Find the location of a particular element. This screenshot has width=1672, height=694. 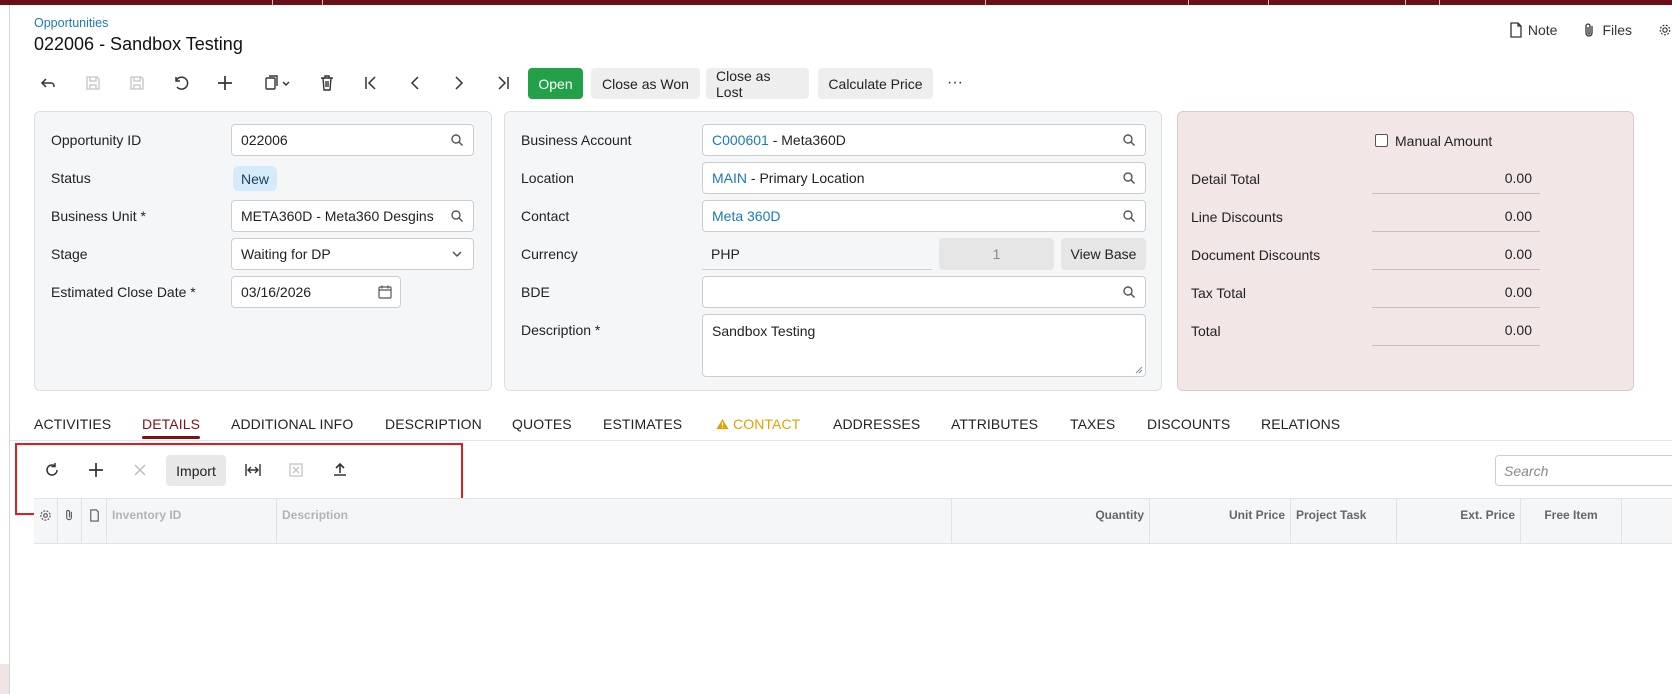

tab-contact: CONTACT is located at coordinates (758, 424).